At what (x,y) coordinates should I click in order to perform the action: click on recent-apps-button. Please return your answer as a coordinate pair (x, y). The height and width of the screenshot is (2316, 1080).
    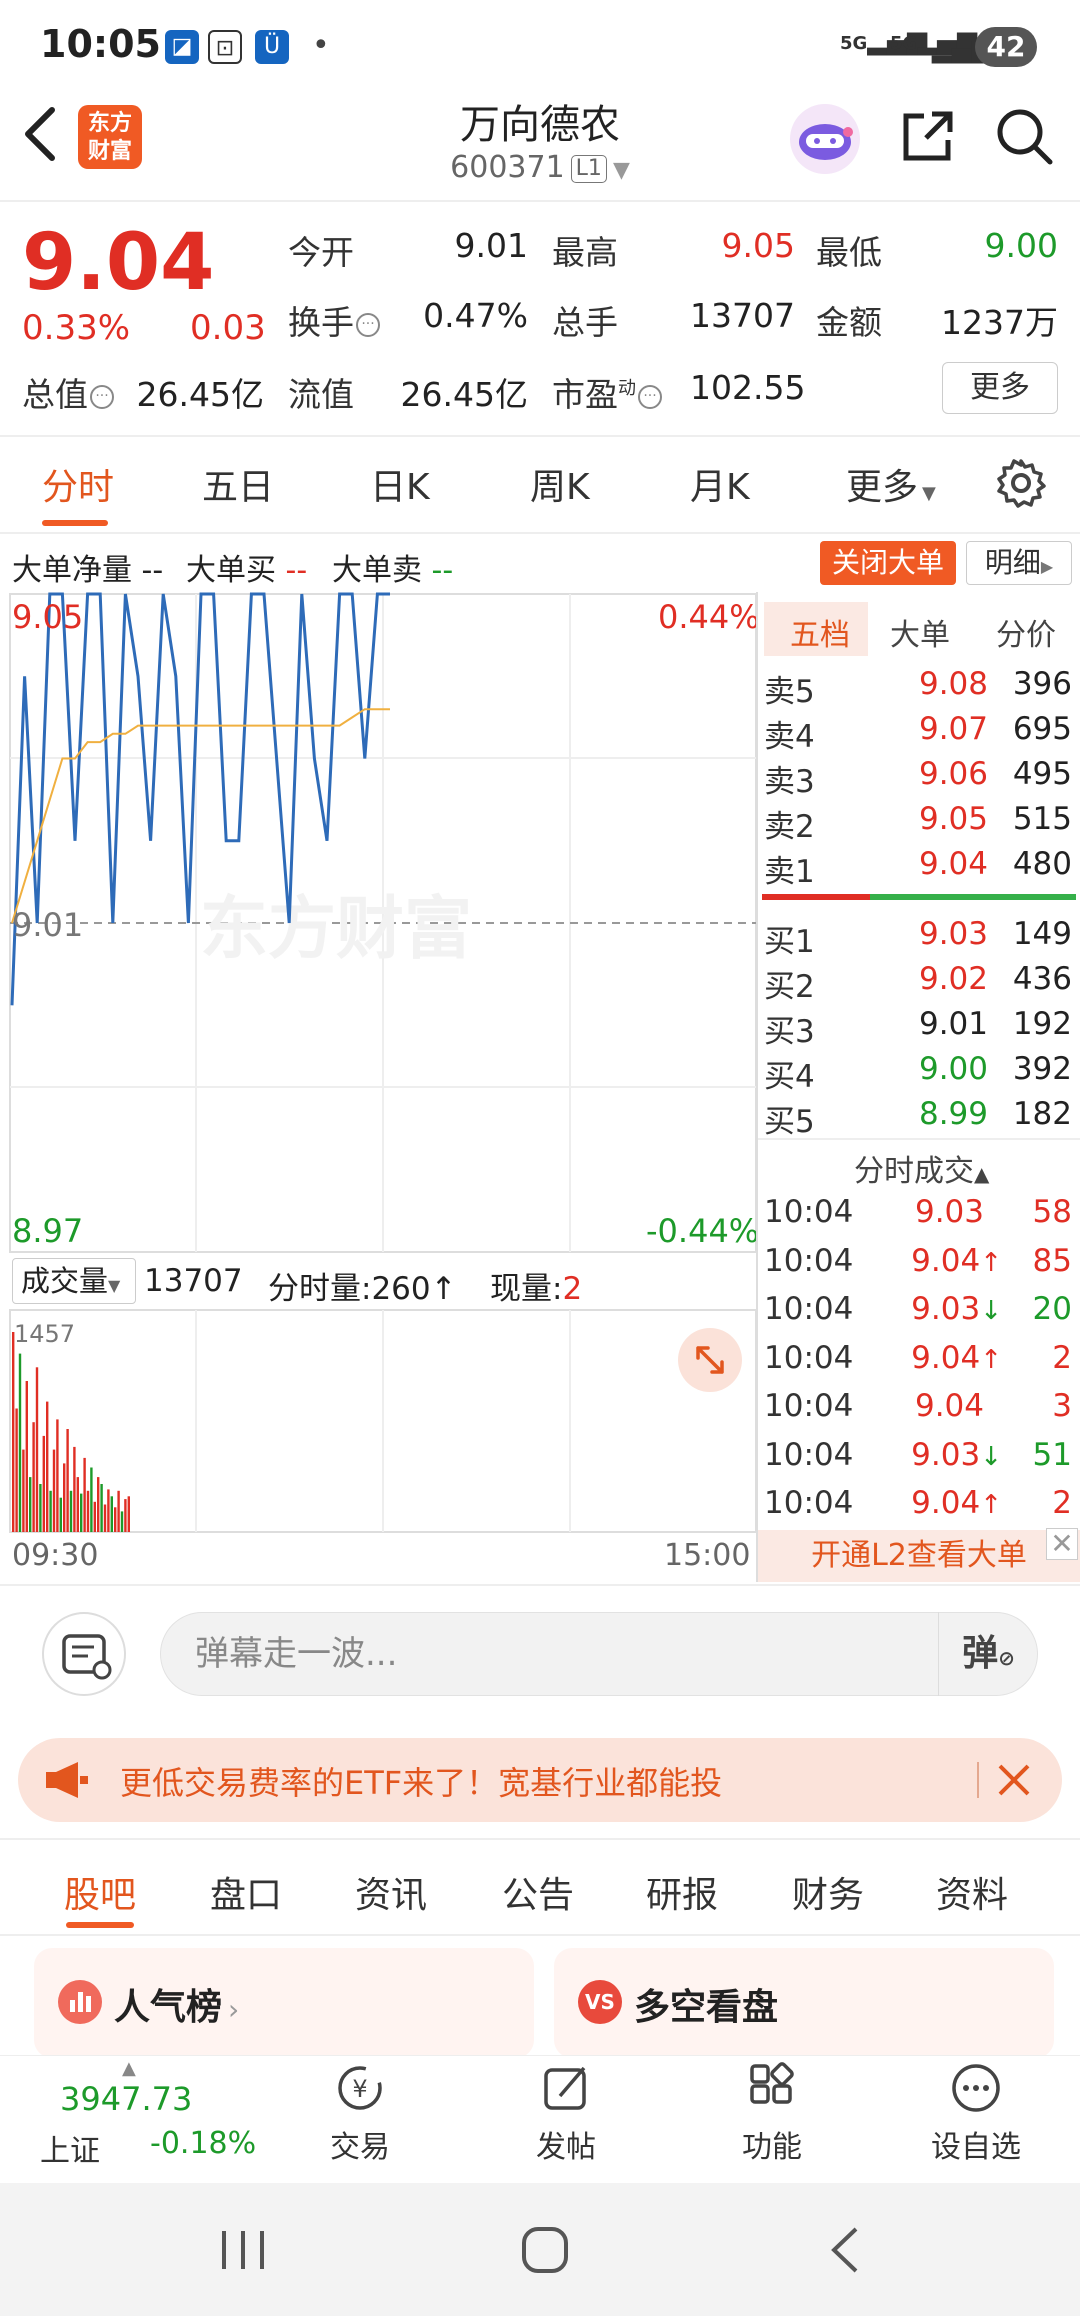
    Looking at the image, I should click on (243, 2252).